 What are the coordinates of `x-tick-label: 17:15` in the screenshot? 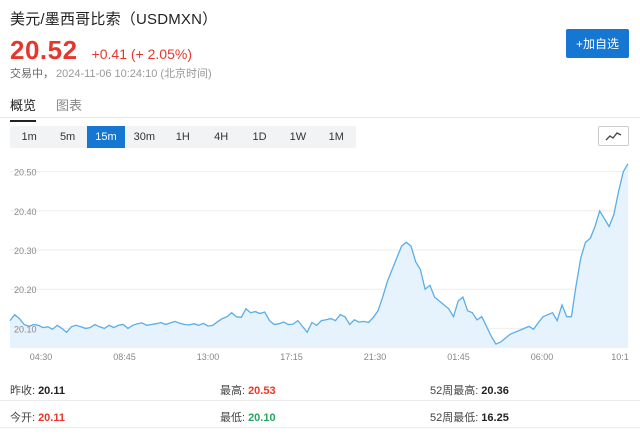 It's located at (291, 357).